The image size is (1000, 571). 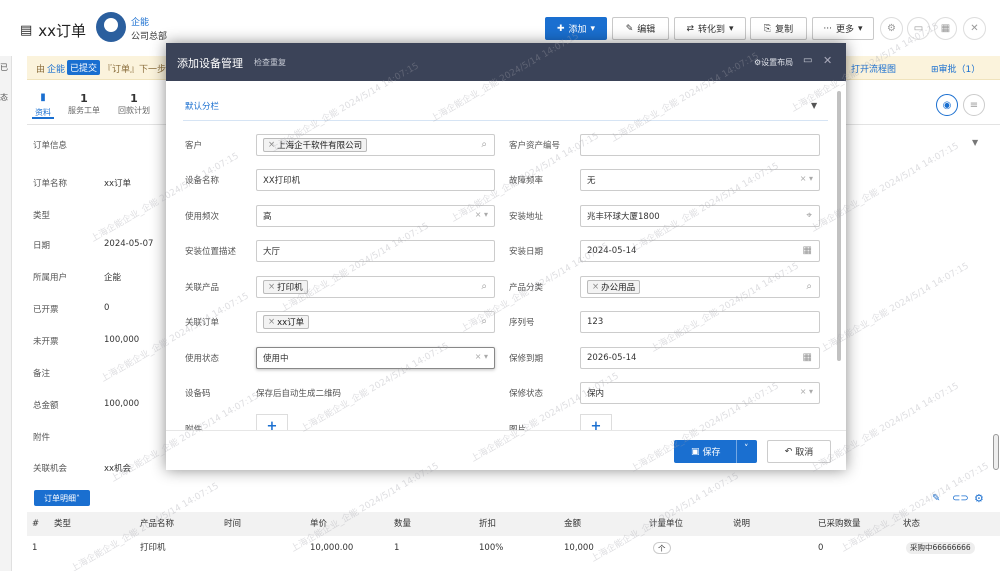 What do you see at coordinates (299, 394) in the screenshot?
I see `code-hint: 保存后自动生成二维码` at bounding box center [299, 394].